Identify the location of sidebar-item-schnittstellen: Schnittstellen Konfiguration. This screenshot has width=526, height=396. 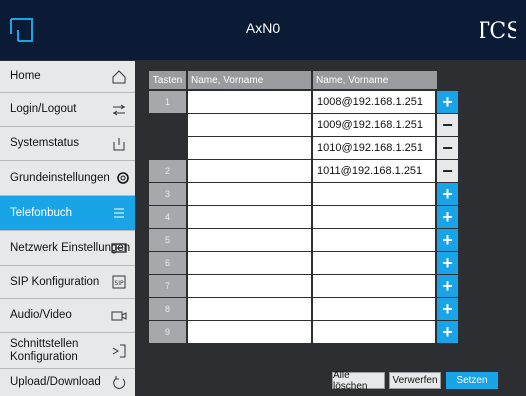
(67, 351).